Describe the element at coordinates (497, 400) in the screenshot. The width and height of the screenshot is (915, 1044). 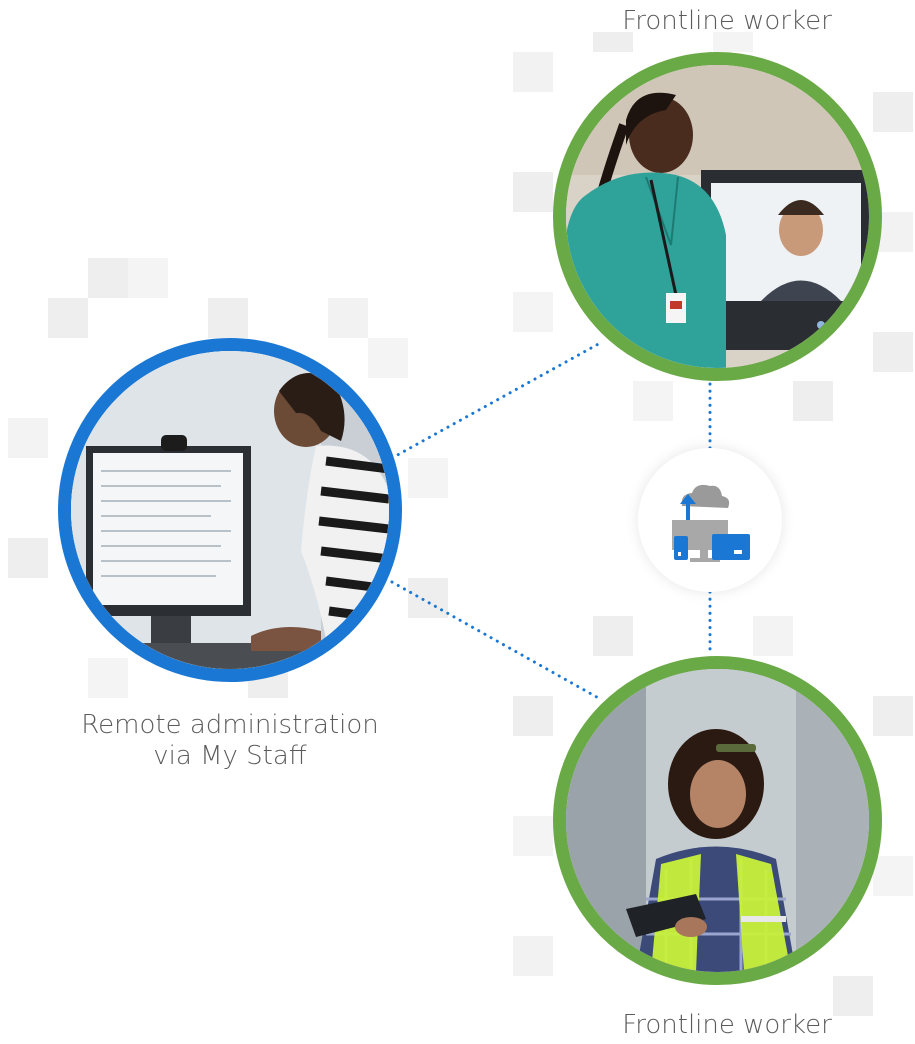
I see `connector-admin-to-top-worker` at that location.